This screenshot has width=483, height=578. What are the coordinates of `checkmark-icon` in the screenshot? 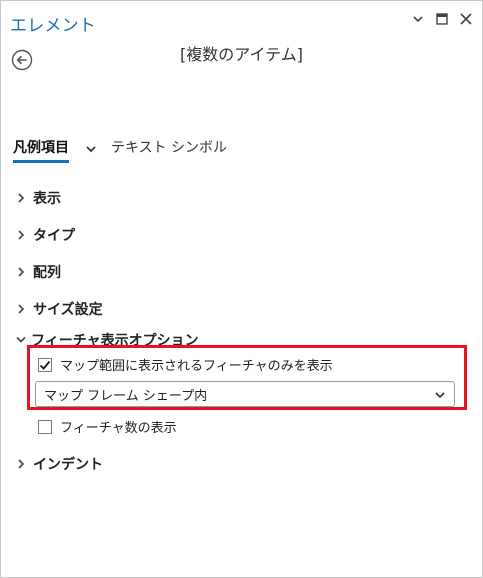 It's located at (45, 365).